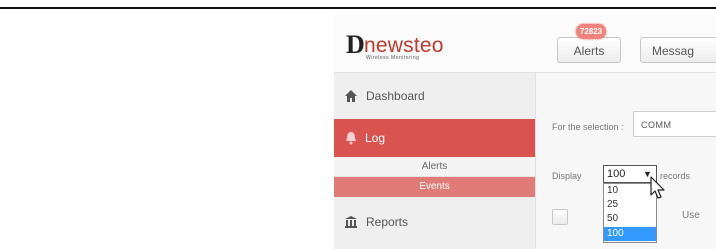 Image resolution: width=716 pixels, height=249 pixels. What do you see at coordinates (630, 205) in the screenshot?
I see `page-size-option: 25` at bounding box center [630, 205].